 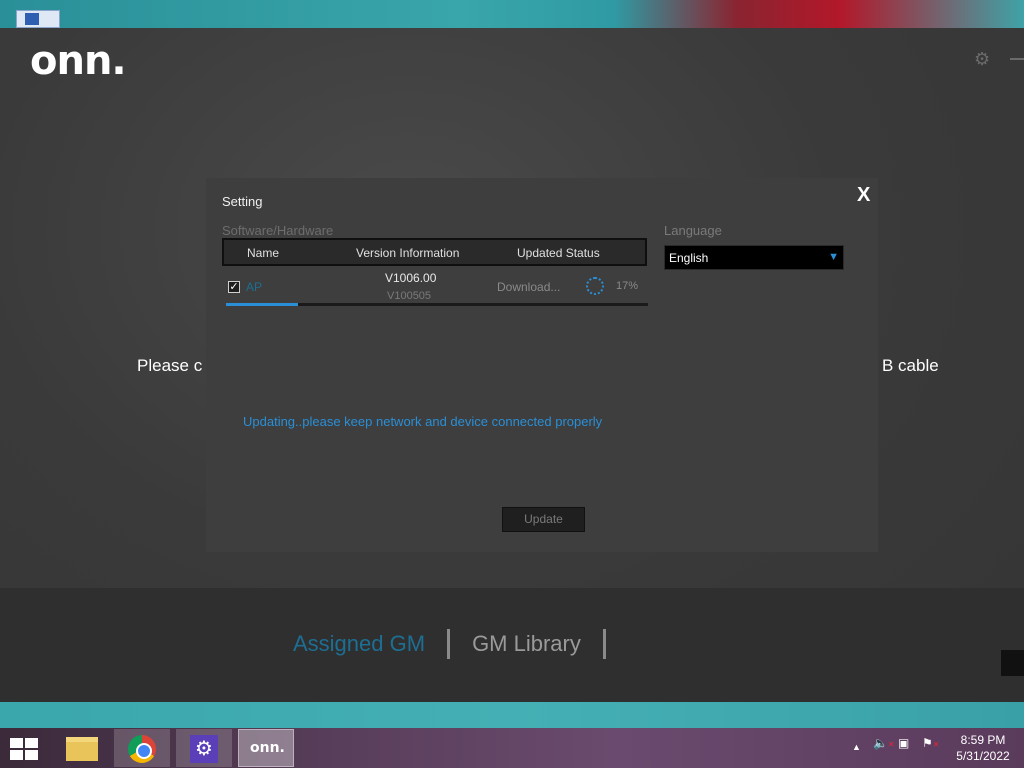 What do you see at coordinates (234, 287) in the screenshot?
I see `row-checkbox: ✓` at bounding box center [234, 287].